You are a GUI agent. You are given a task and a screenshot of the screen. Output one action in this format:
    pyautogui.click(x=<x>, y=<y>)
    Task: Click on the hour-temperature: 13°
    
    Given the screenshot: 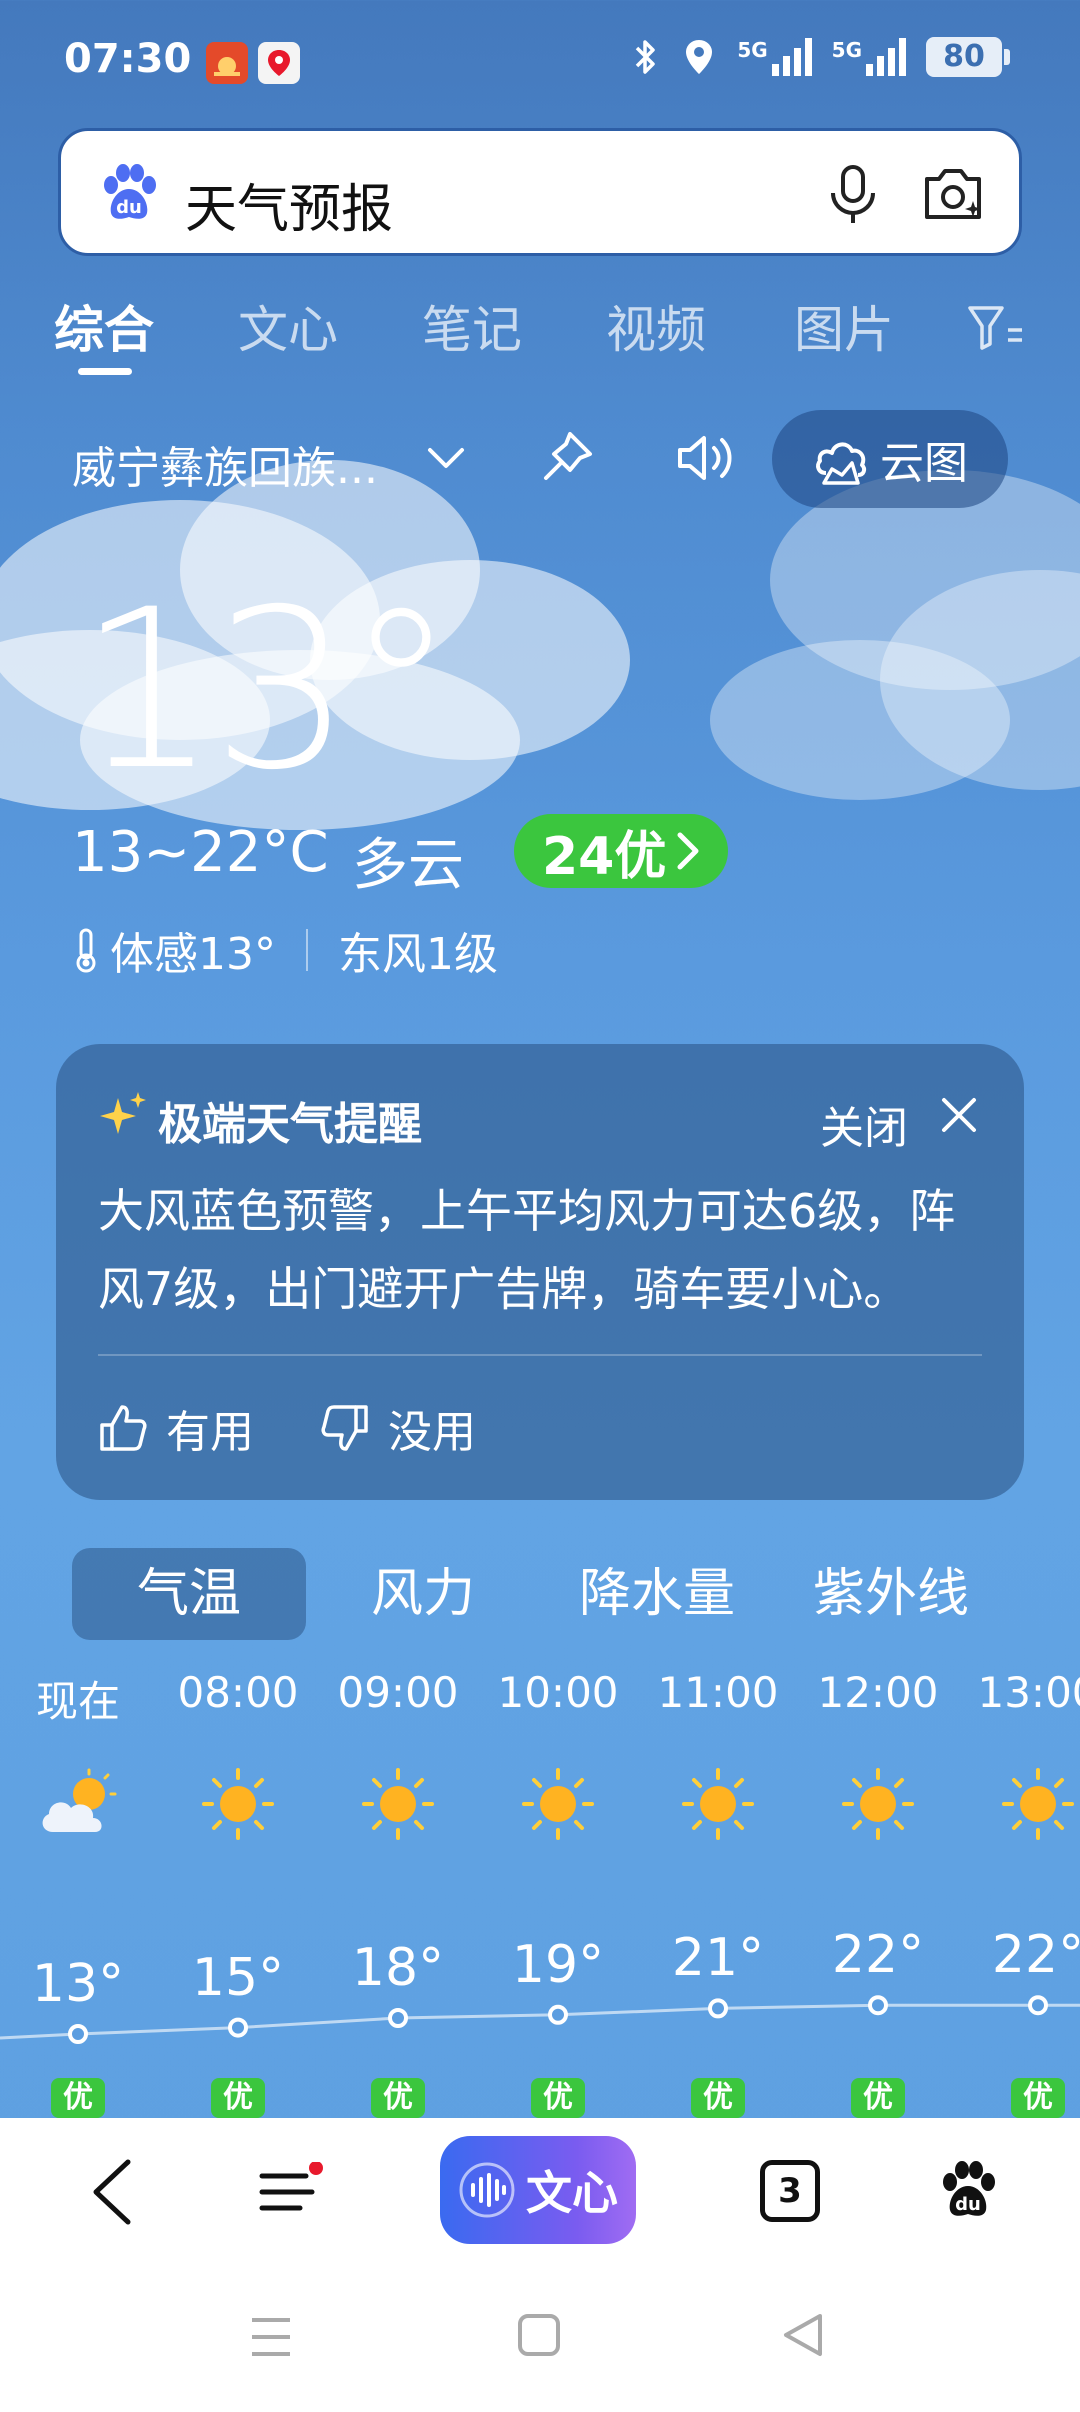 What is the action you would take?
    pyautogui.click(x=78, y=1984)
    